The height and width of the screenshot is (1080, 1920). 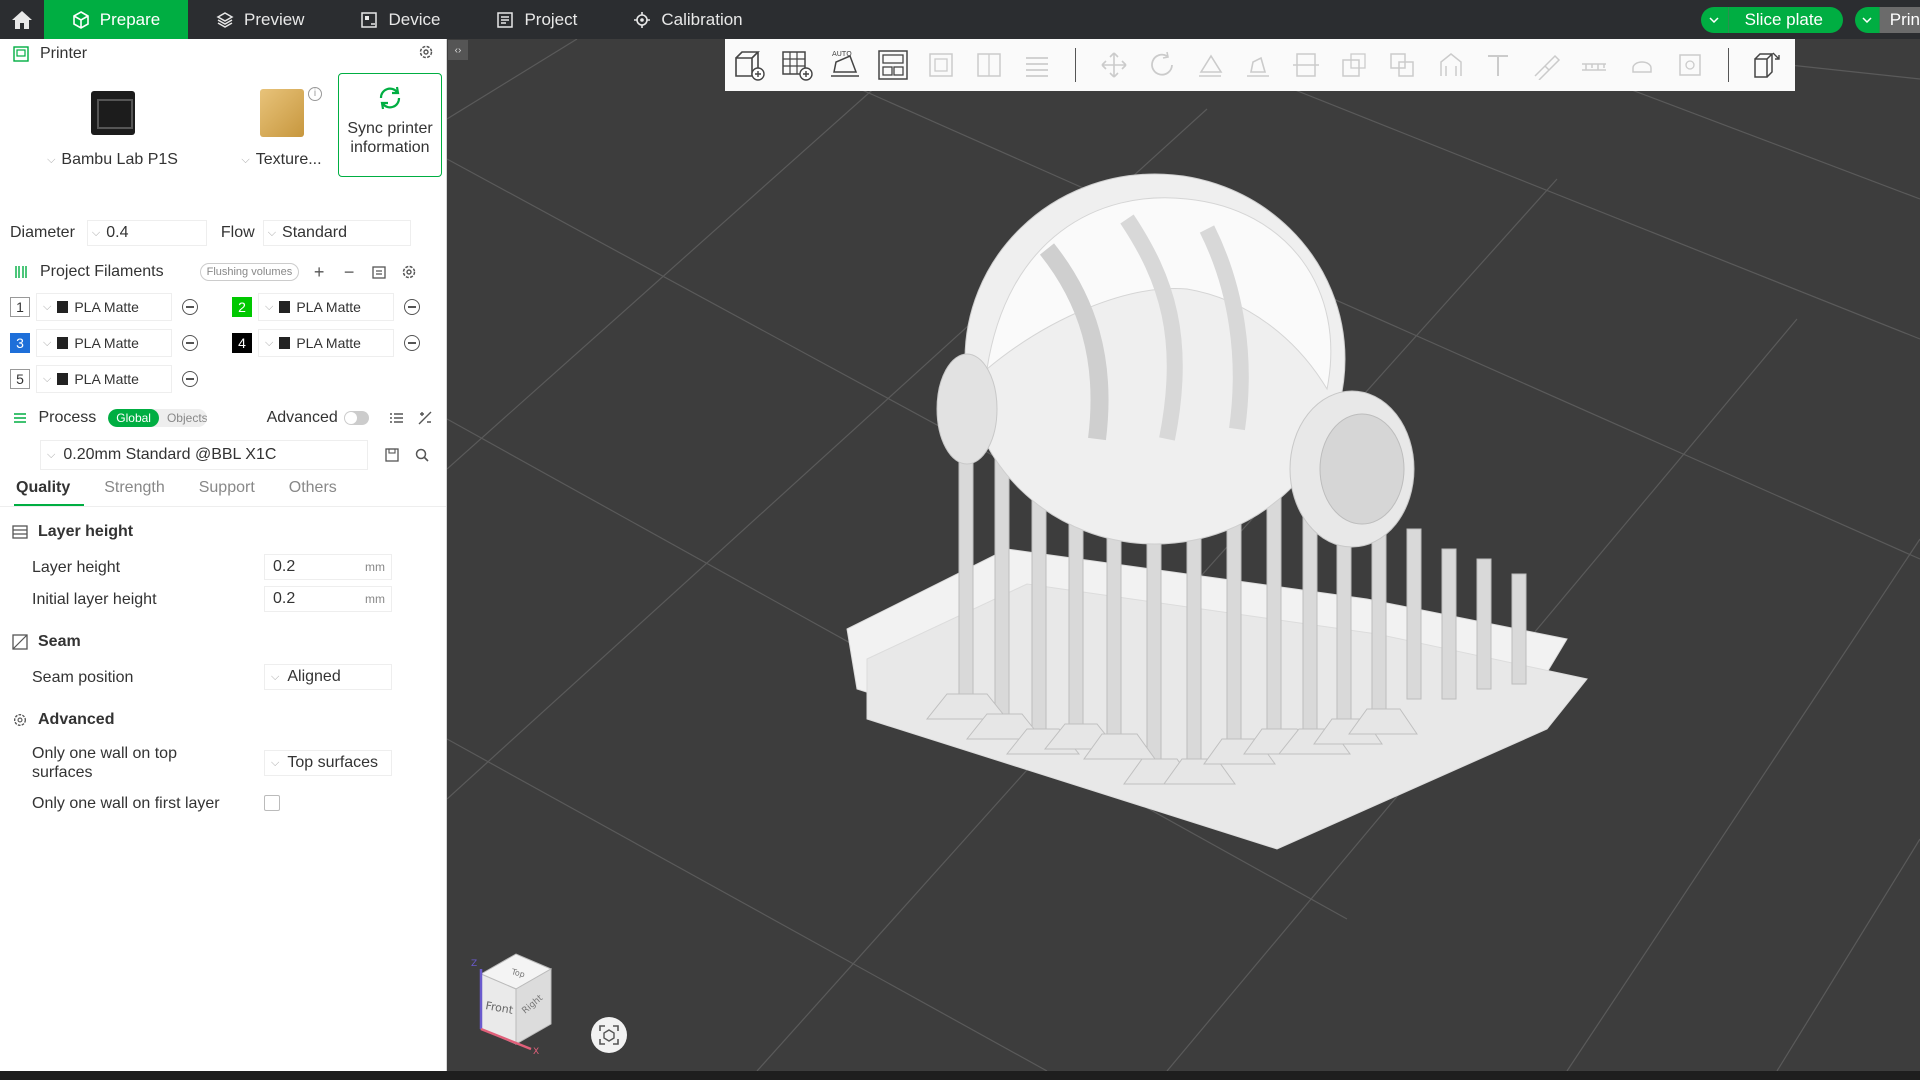 What do you see at coordinates (133, 418) in the screenshot?
I see `global-option: Global` at bounding box center [133, 418].